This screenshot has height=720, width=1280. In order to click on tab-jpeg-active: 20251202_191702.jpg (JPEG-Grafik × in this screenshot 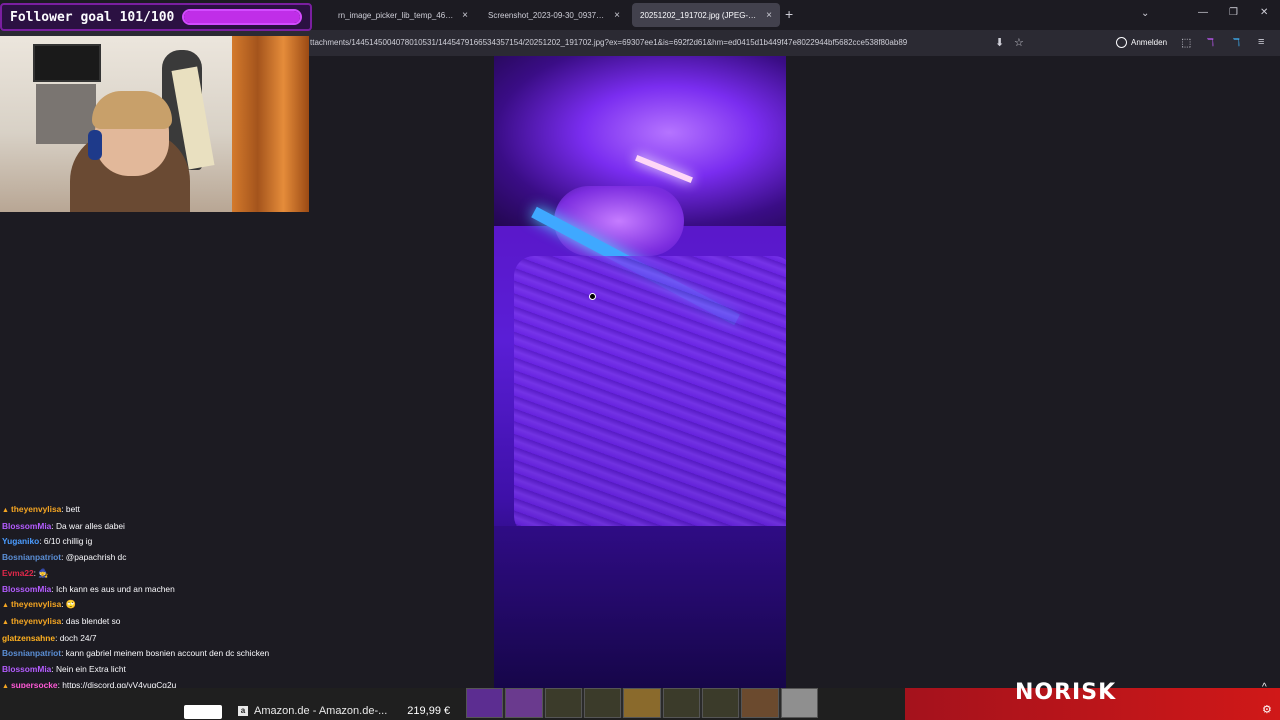, I will do `click(706, 15)`.